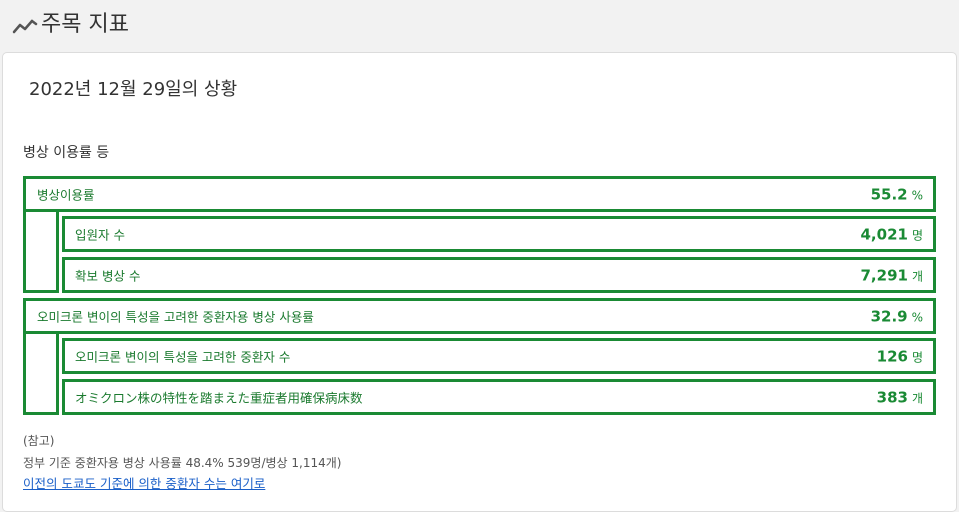  I want to click on page-title: 주목 지표, so click(85, 24).